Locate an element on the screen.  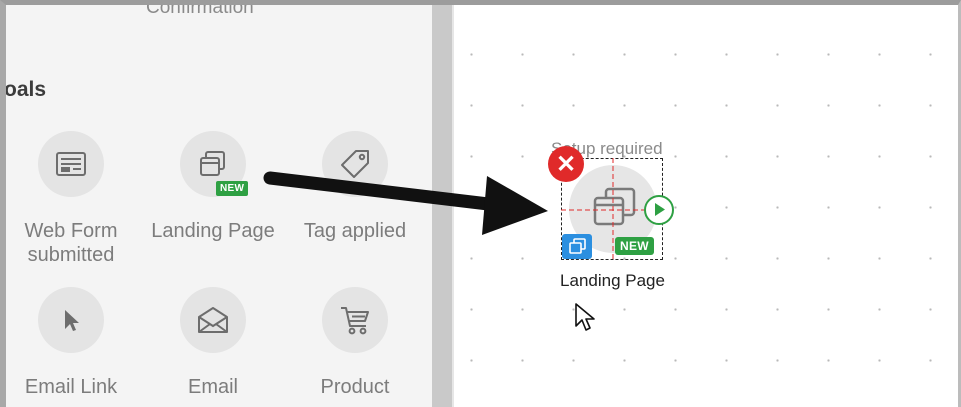
remove-node-button: ✕ is located at coordinates (566, 164).